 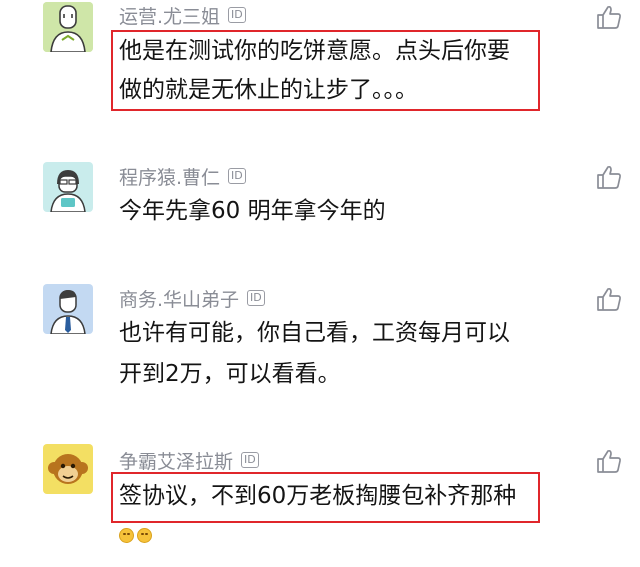 I want to click on comment-username: 争霸艾泽拉斯, so click(x=176, y=460).